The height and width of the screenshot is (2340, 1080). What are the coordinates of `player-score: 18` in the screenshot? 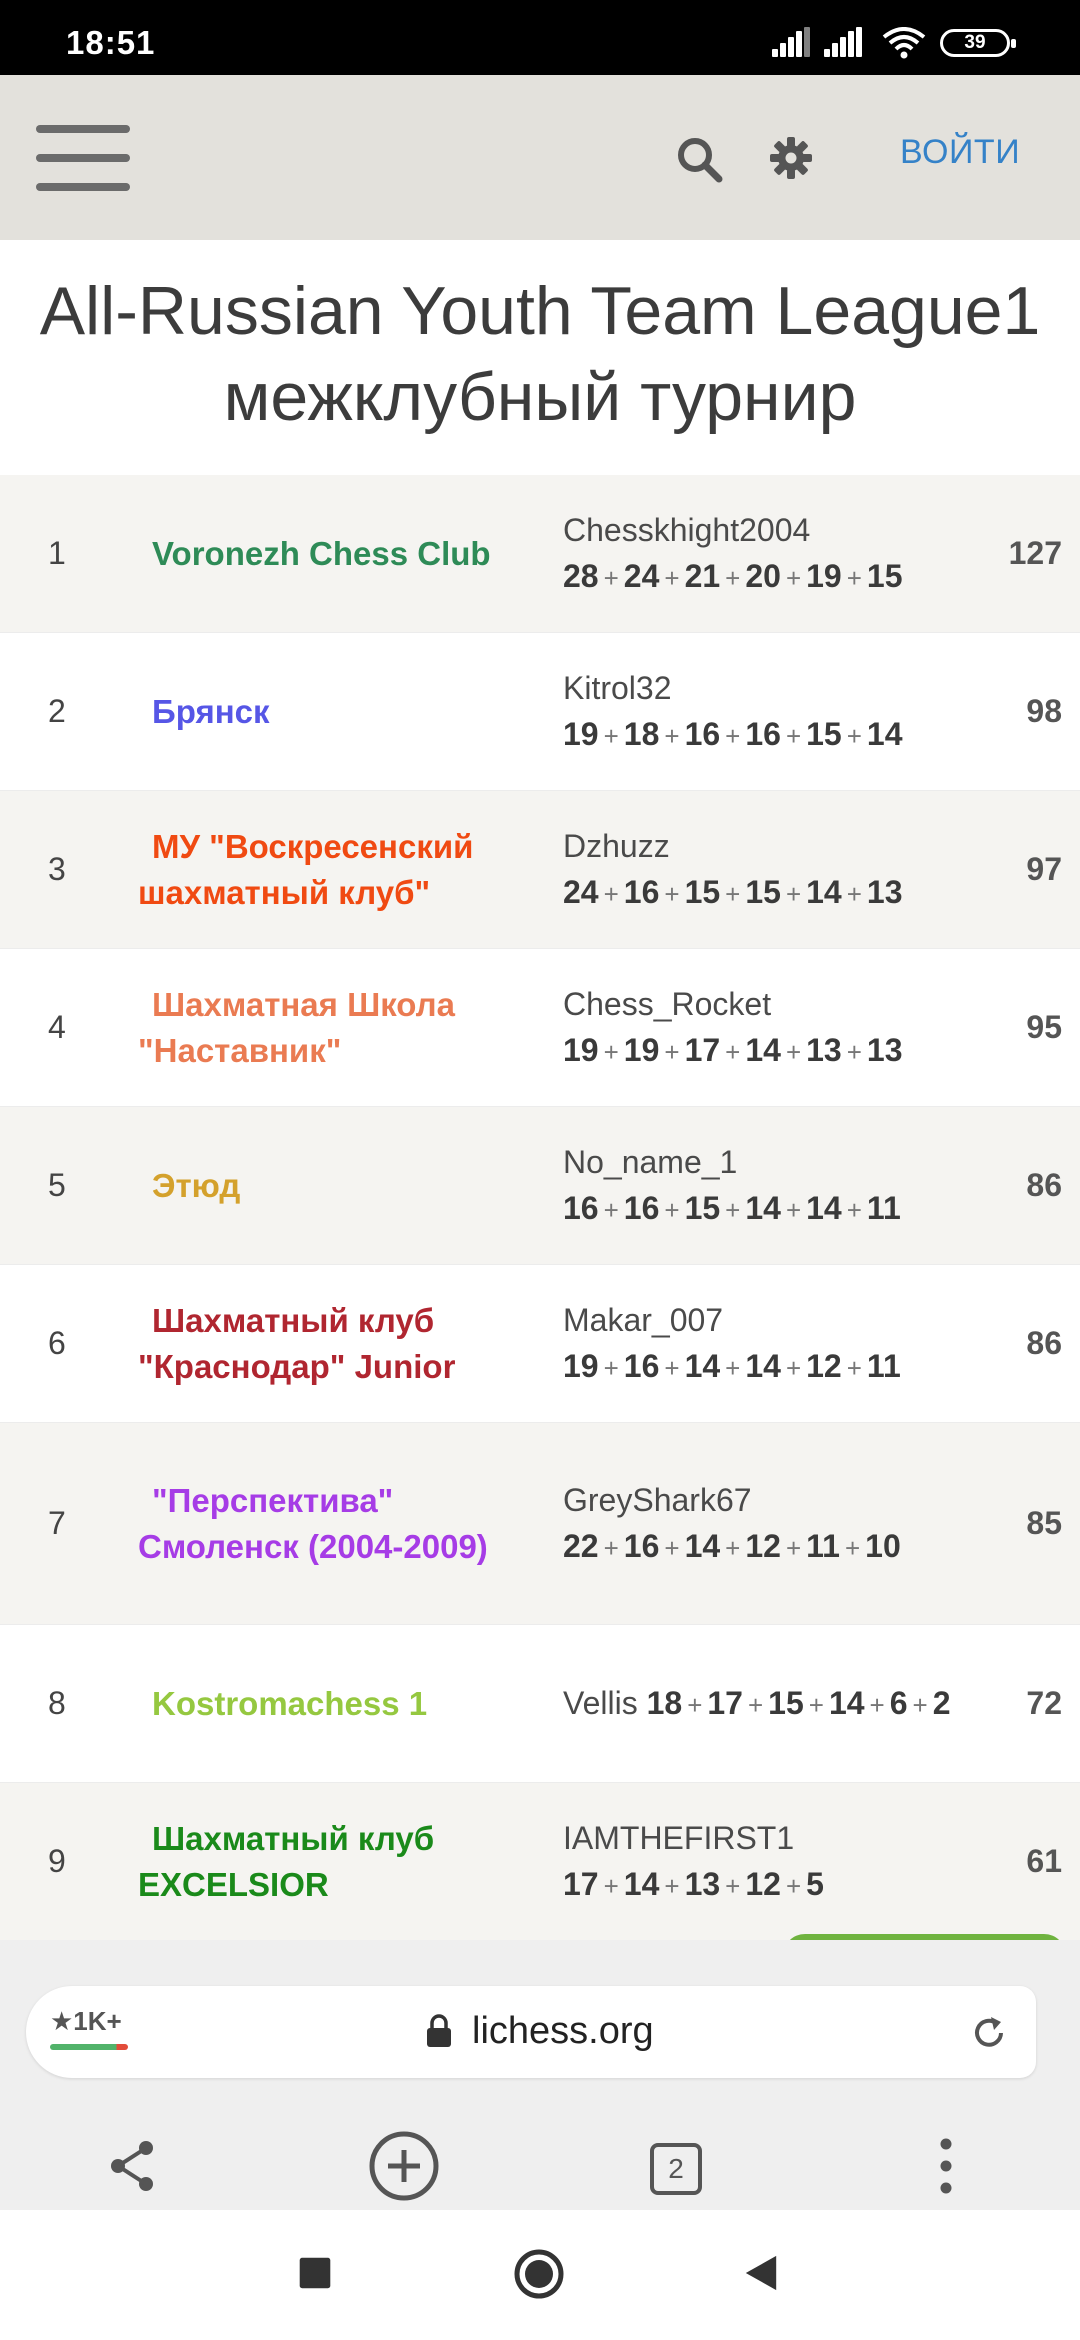 It's located at (664, 1702).